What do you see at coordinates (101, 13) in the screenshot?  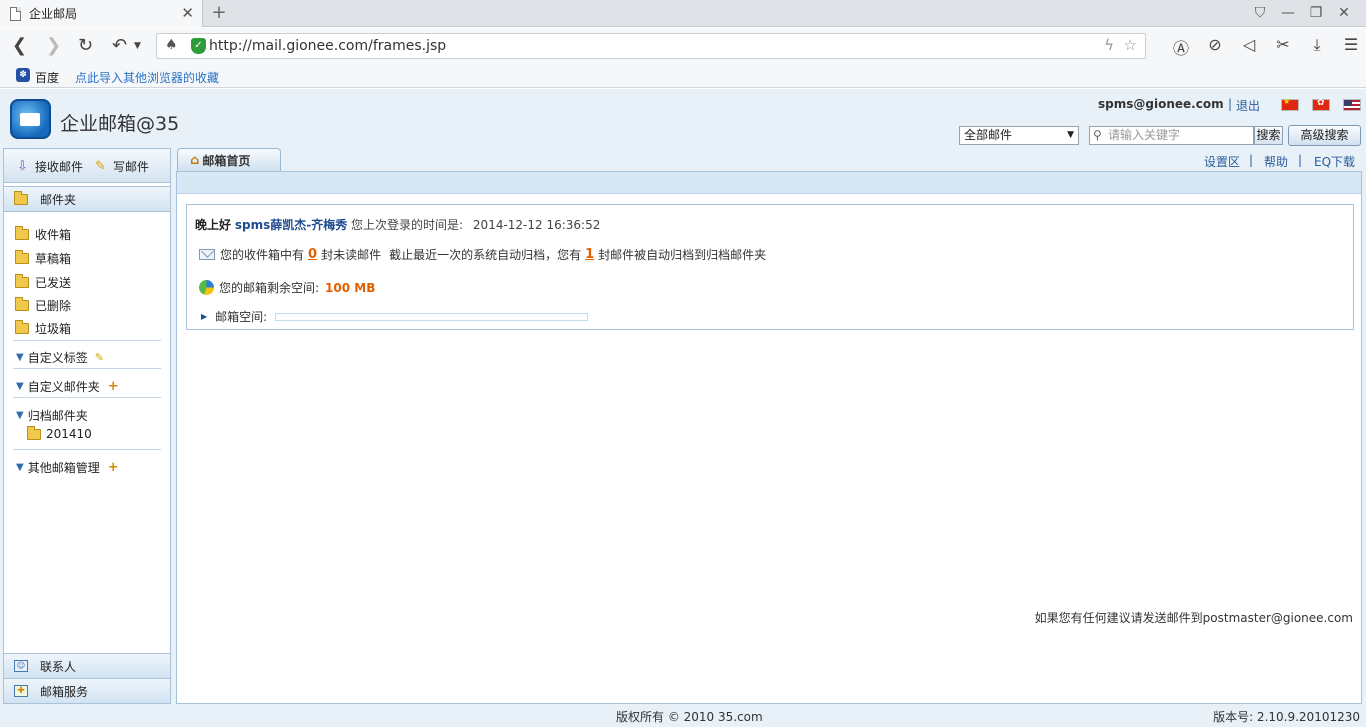 I see `browser-tab: 企业邮局 ✕` at bounding box center [101, 13].